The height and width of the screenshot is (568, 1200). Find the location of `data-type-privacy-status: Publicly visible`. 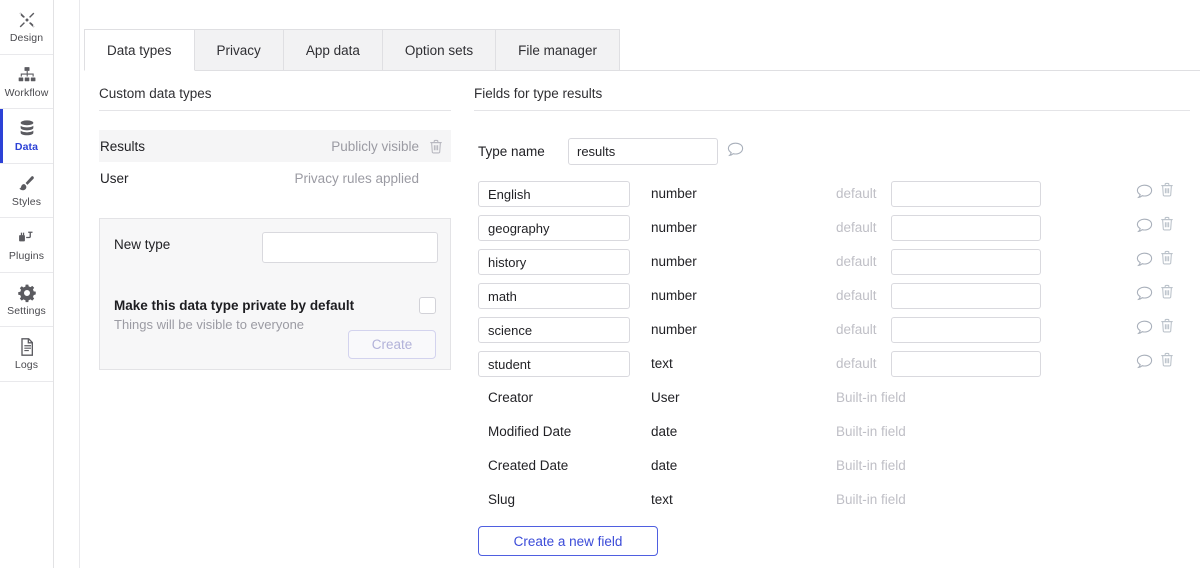

data-type-privacy-status: Publicly visible is located at coordinates (375, 146).